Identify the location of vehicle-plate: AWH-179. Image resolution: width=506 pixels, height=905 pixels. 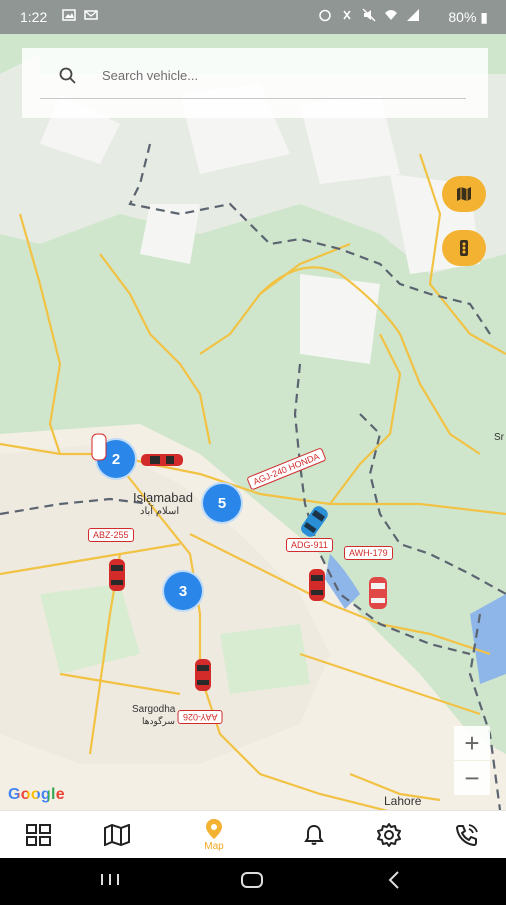
(368, 553).